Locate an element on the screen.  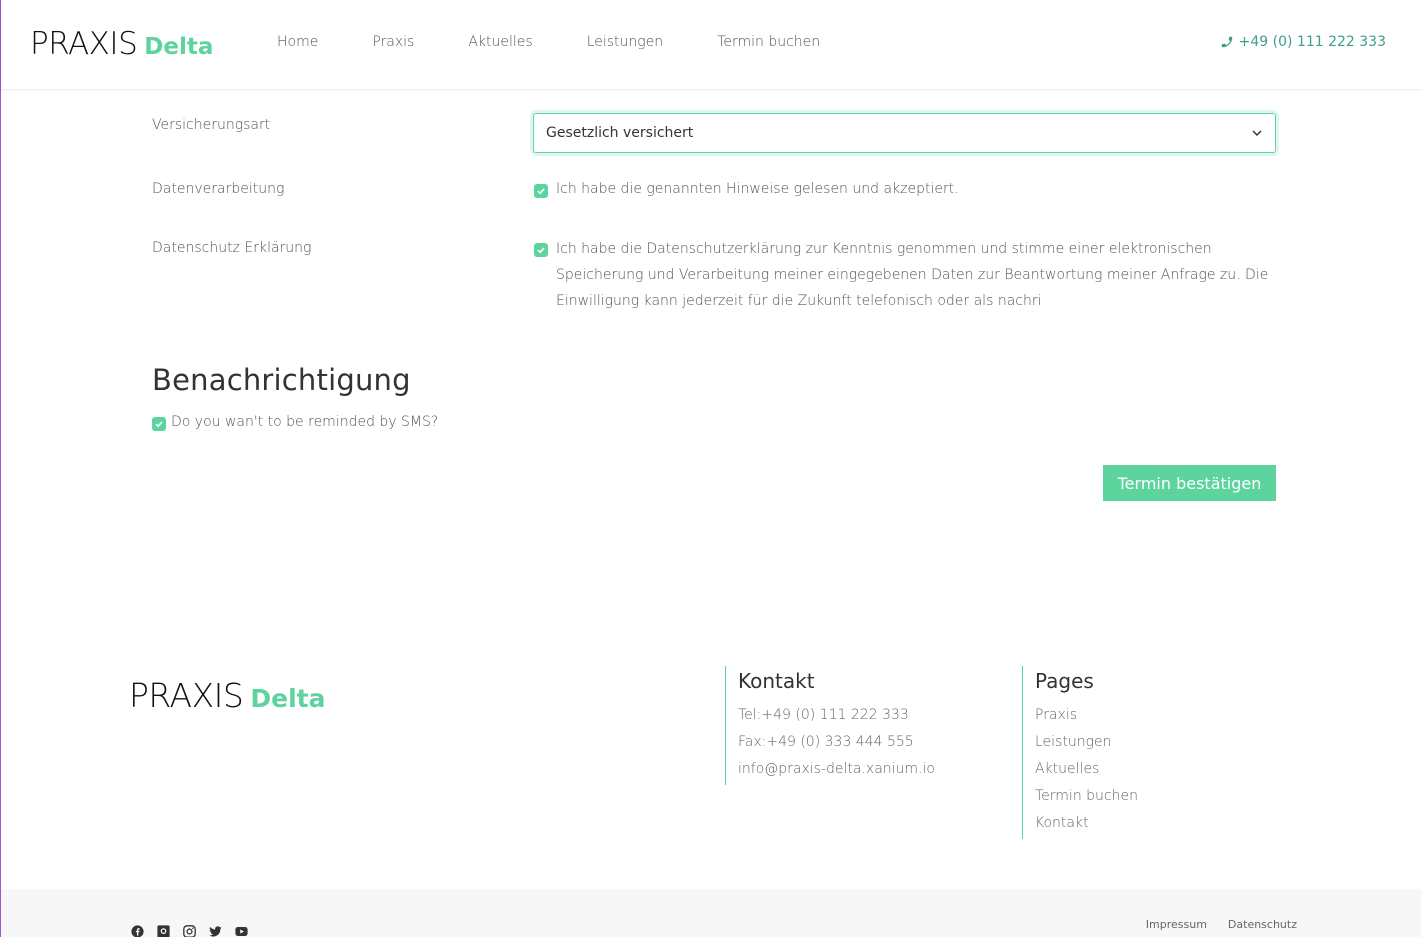
versicherungsart-value: Gesetzlich versichert is located at coordinates (620, 133).